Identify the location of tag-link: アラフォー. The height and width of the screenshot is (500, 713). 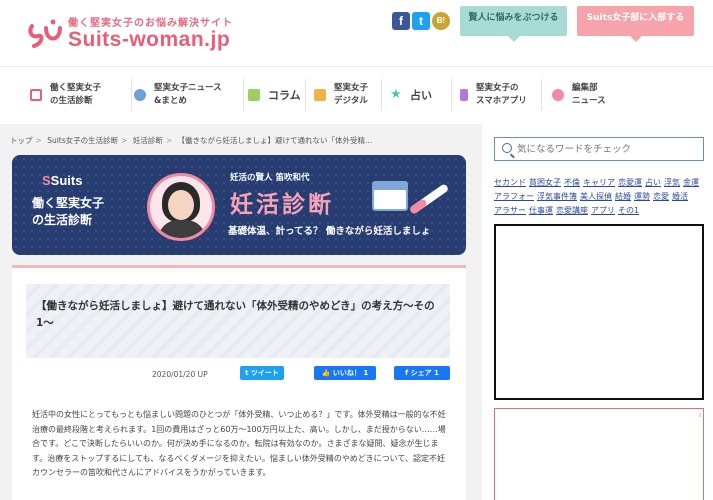
(514, 196).